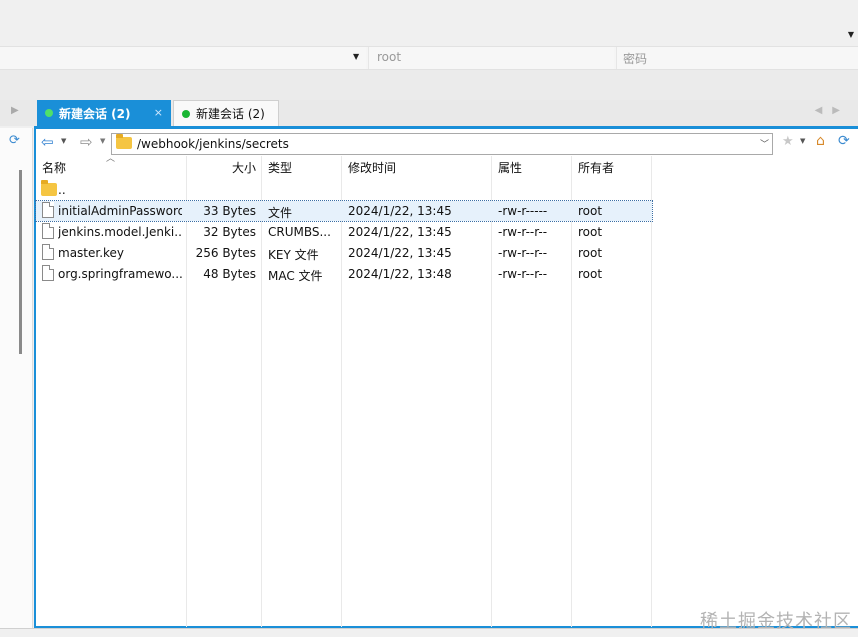  What do you see at coordinates (158, 112) in the screenshot?
I see `close-icon: ×` at bounding box center [158, 112].